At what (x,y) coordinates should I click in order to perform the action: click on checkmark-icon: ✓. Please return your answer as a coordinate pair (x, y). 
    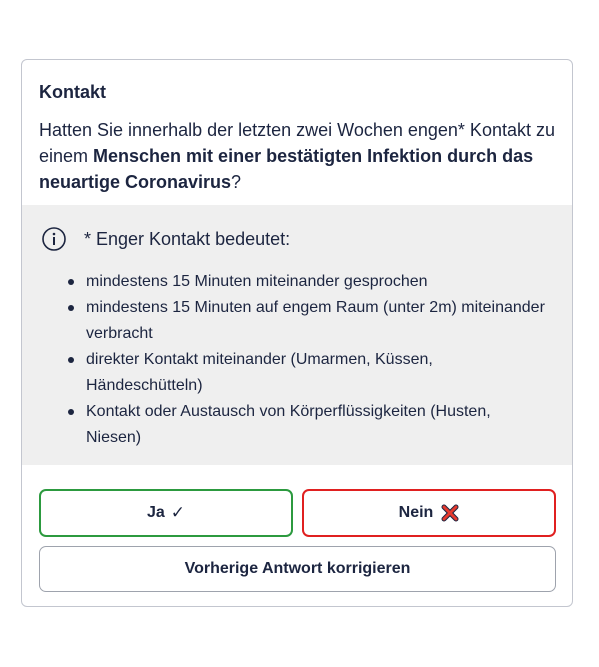
    Looking at the image, I should click on (178, 512).